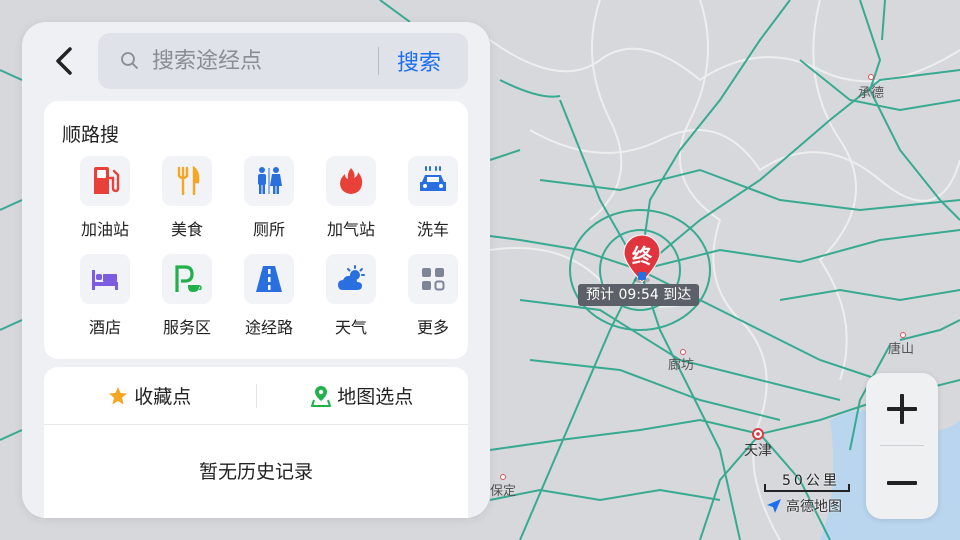 Image resolution: width=960 pixels, height=540 pixels. I want to click on toilet-icon, so click(270, 180).